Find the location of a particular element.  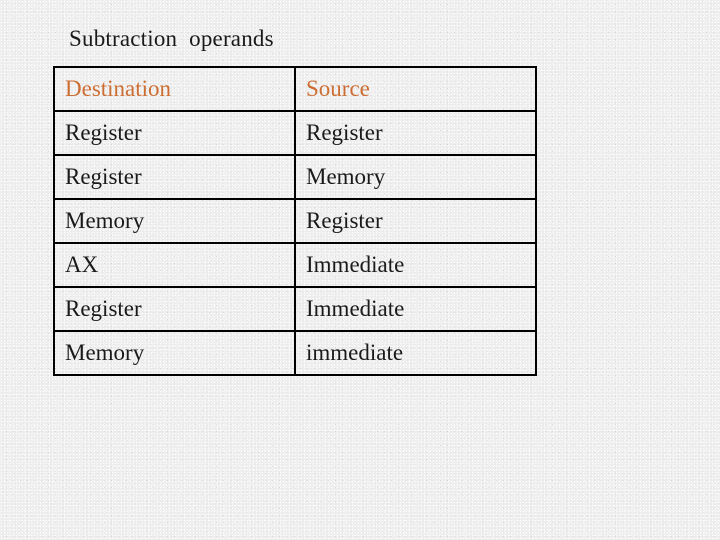

cell-source: Memory is located at coordinates (415, 177).